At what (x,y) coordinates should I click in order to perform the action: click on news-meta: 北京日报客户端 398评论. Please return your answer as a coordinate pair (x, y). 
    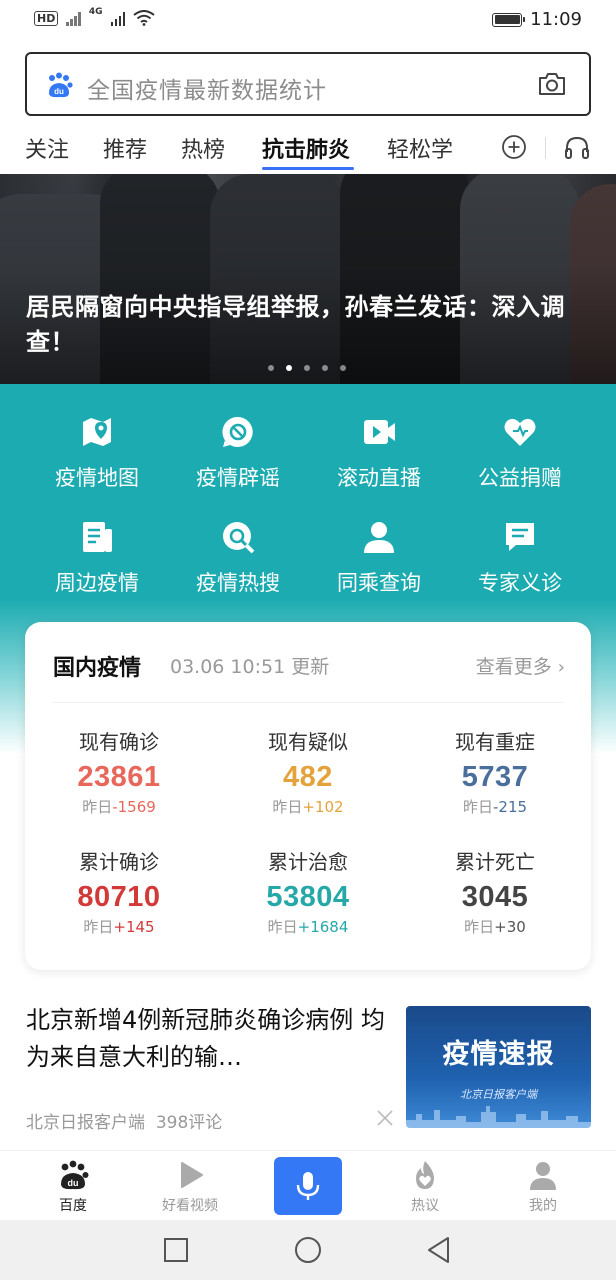
    Looking at the image, I should click on (124, 1120).